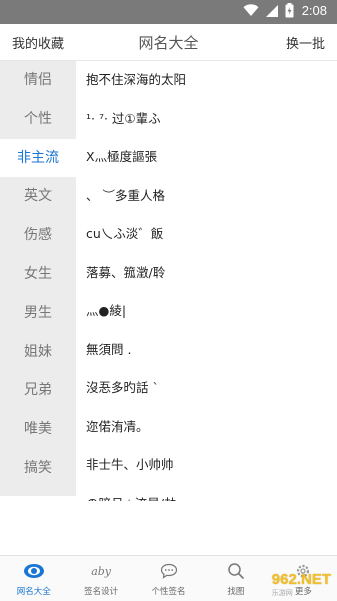 This screenshot has width=337, height=601. I want to click on name-item: 灬●綾|, so click(206, 311).